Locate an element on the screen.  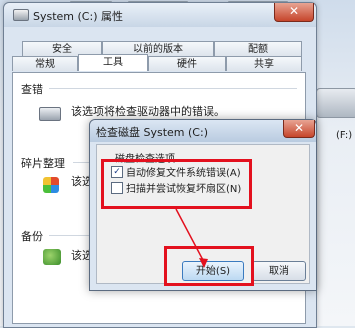
drive-check-icon is located at coordinates (50, 114).